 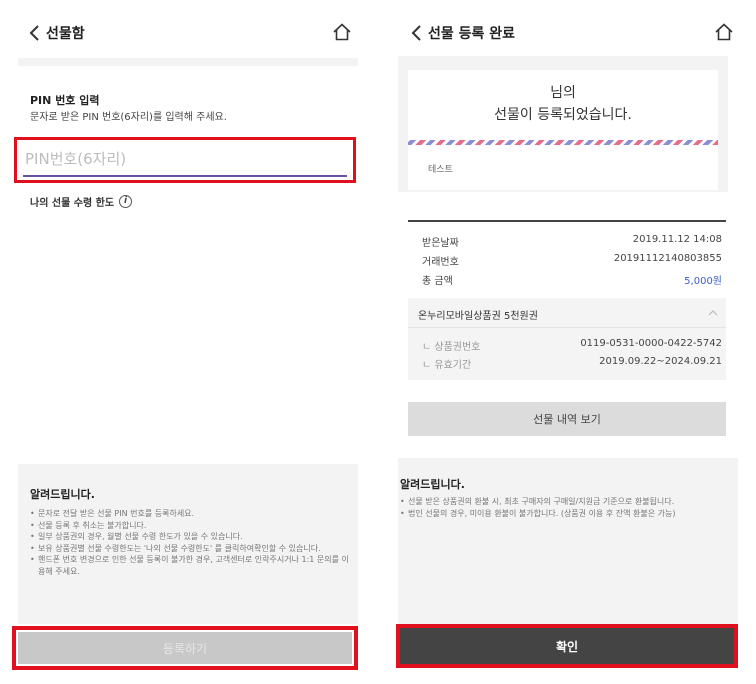 I want to click on confirm-button-highlight: 확인, so click(x=567, y=646).